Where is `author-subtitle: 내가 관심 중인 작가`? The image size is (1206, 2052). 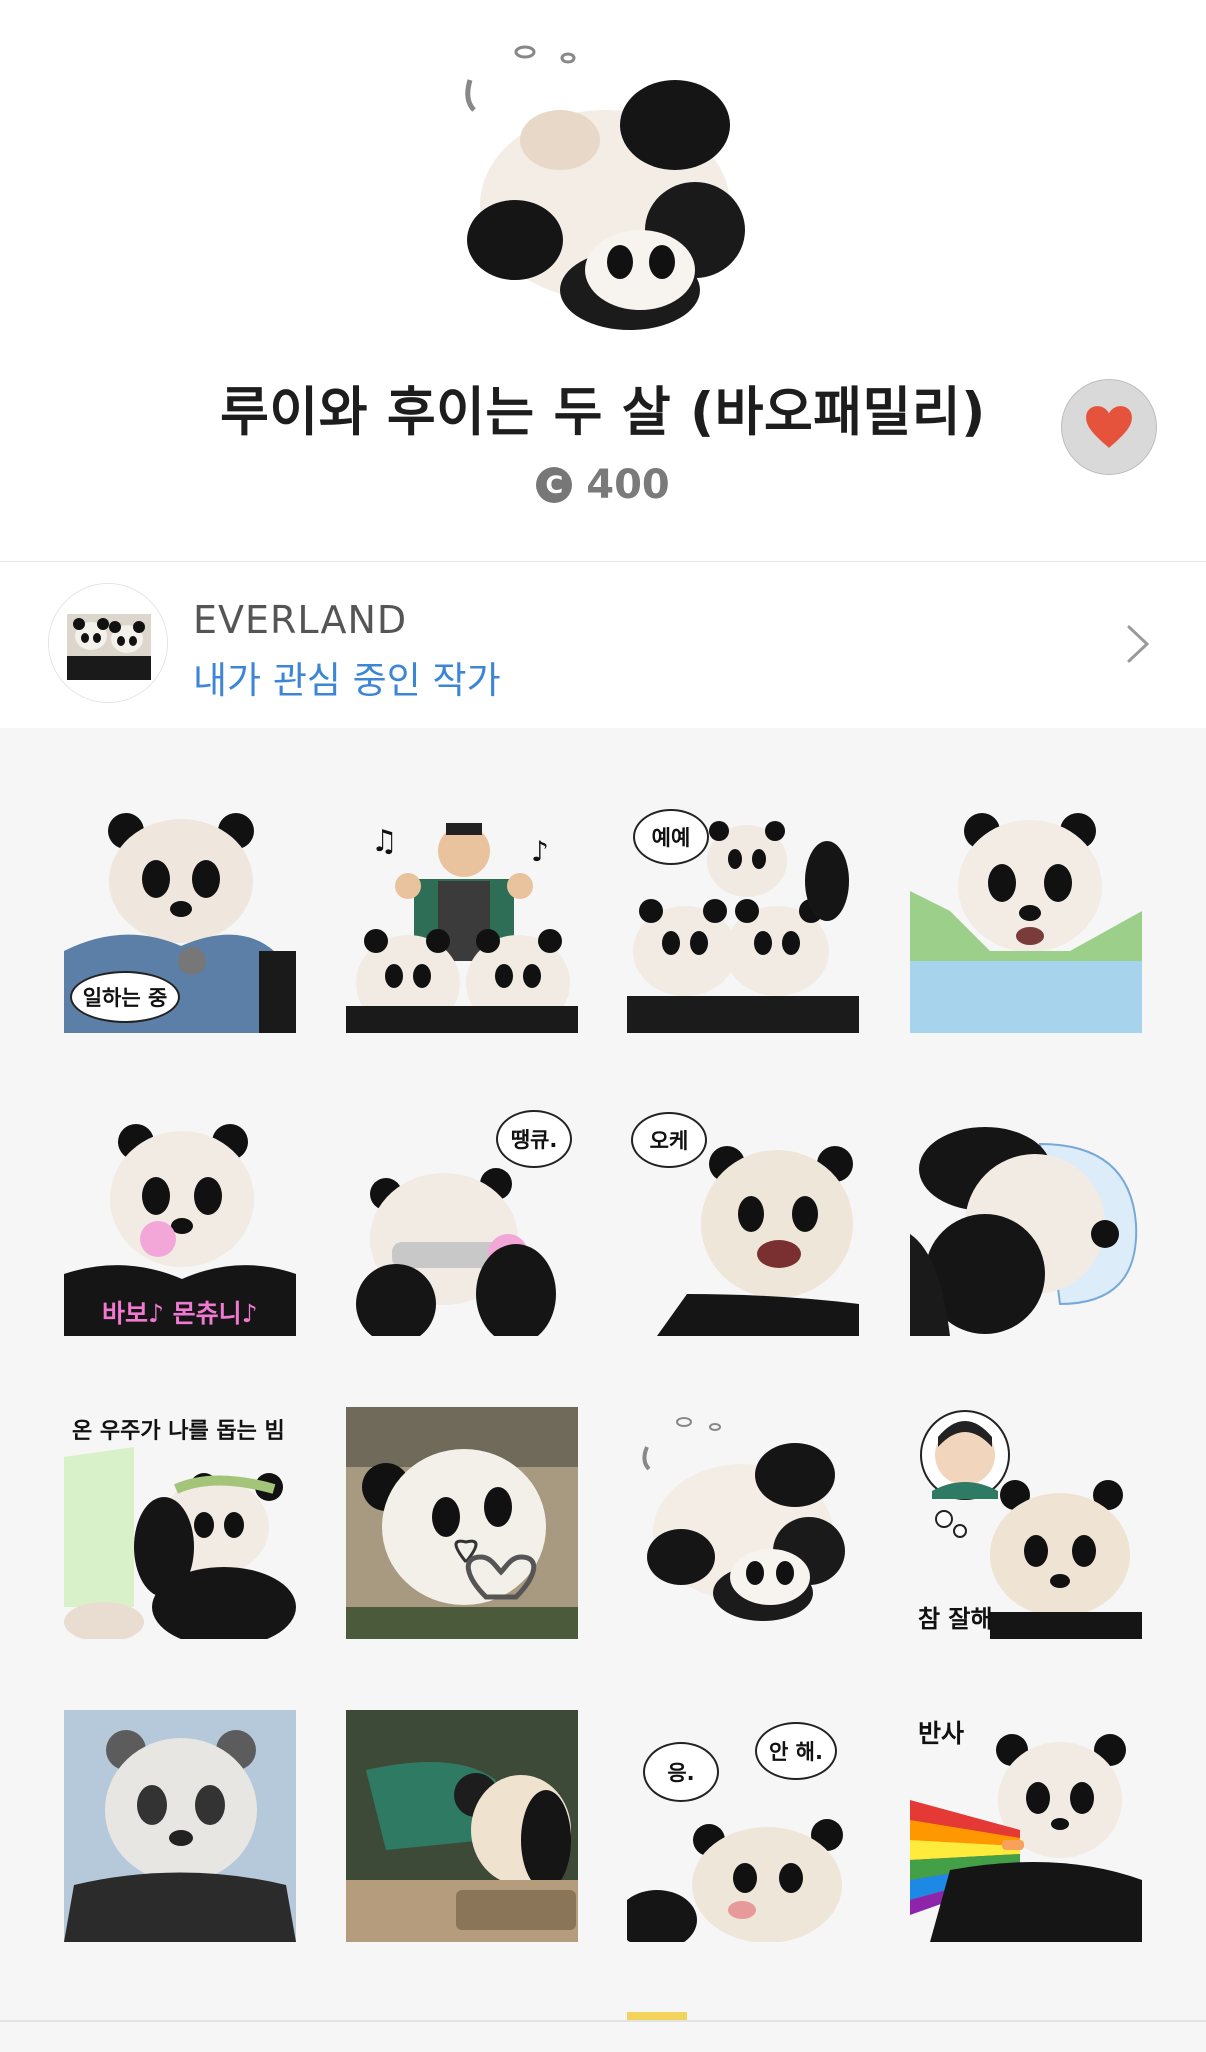 author-subtitle: 내가 관심 중인 작가 is located at coordinates (347, 680).